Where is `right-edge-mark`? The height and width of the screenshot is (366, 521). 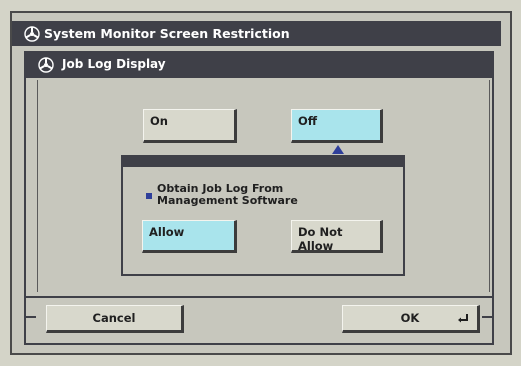 right-edge-mark is located at coordinates (488, 317).